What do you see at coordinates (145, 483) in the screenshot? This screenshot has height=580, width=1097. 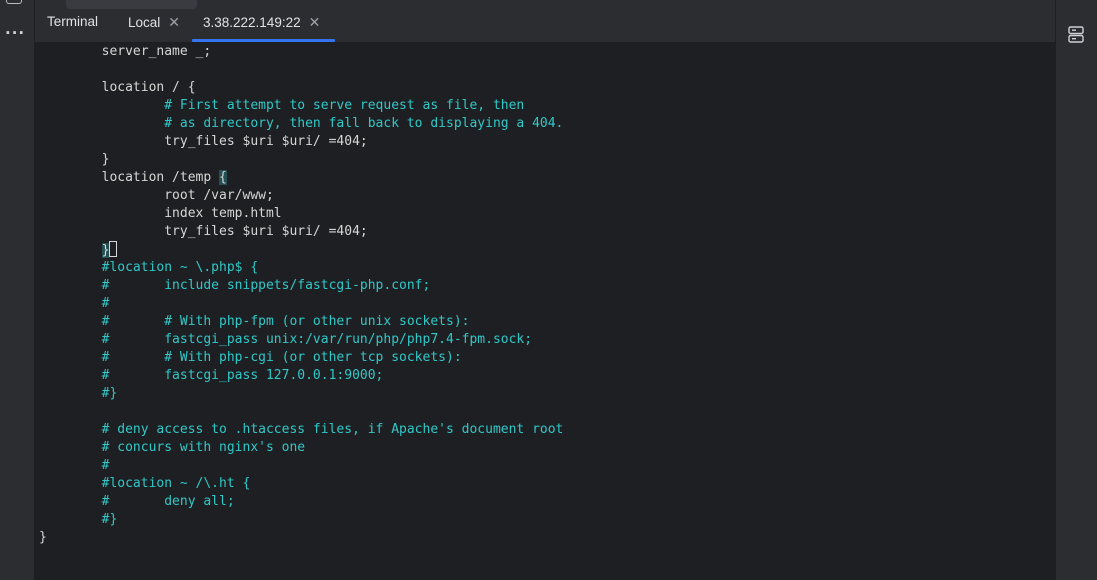 I see `terminal-line: #location ~ /\.ht {` at bounding box center [145, 483].